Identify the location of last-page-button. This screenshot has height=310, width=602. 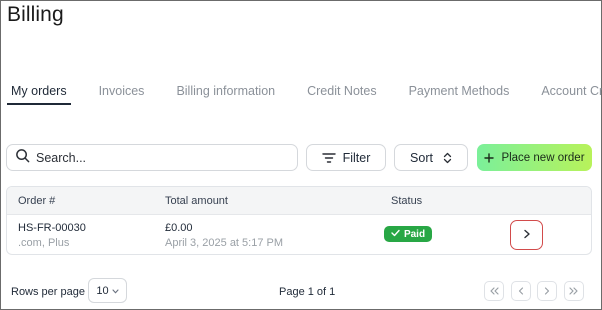
(574, 291).